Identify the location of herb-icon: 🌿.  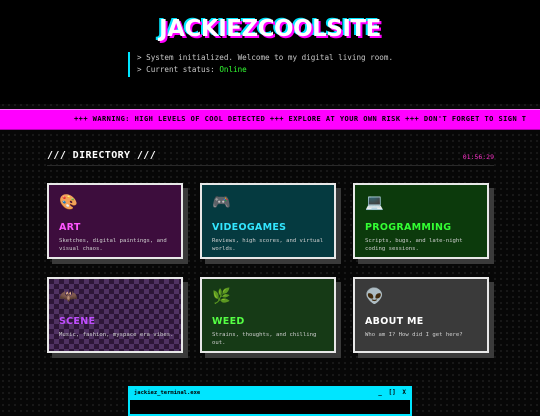
(221, 296).